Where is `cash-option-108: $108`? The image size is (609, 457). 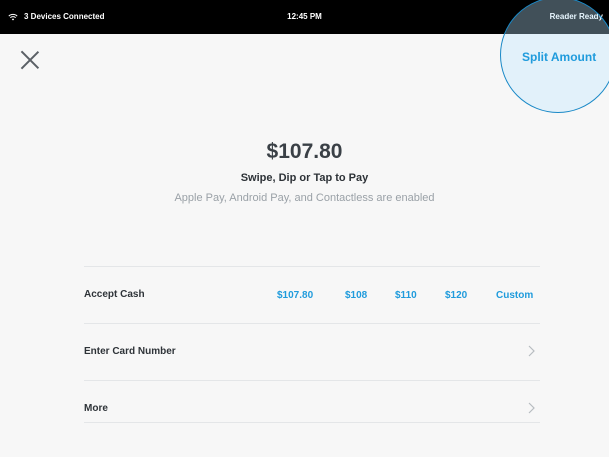 cash-option-108: $108 is located at coordinates (356, 295).